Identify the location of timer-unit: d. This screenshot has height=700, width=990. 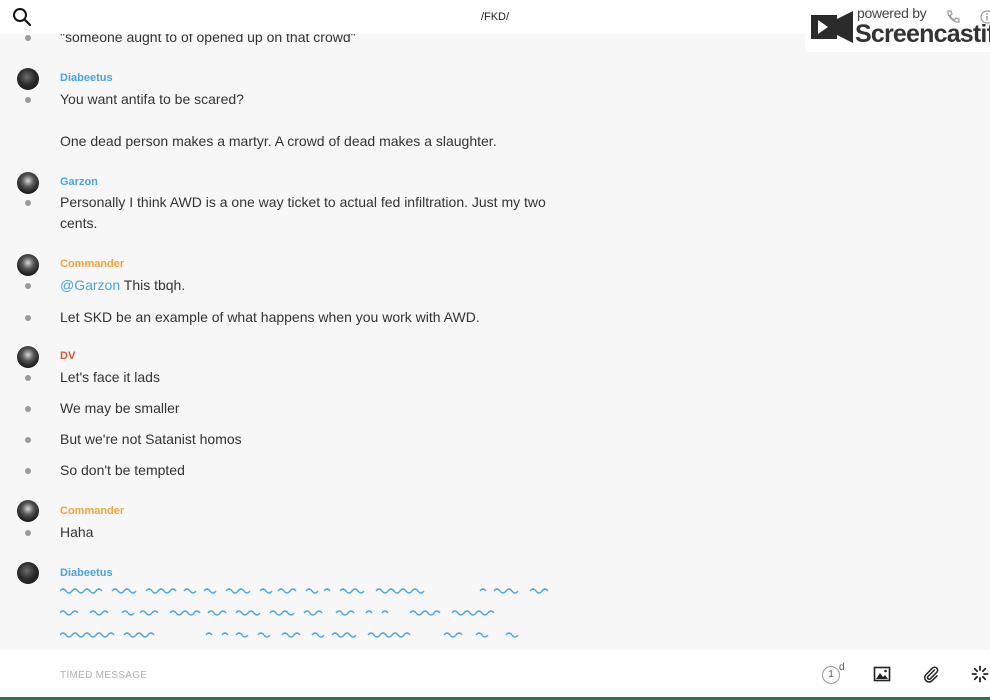
(842, 667).